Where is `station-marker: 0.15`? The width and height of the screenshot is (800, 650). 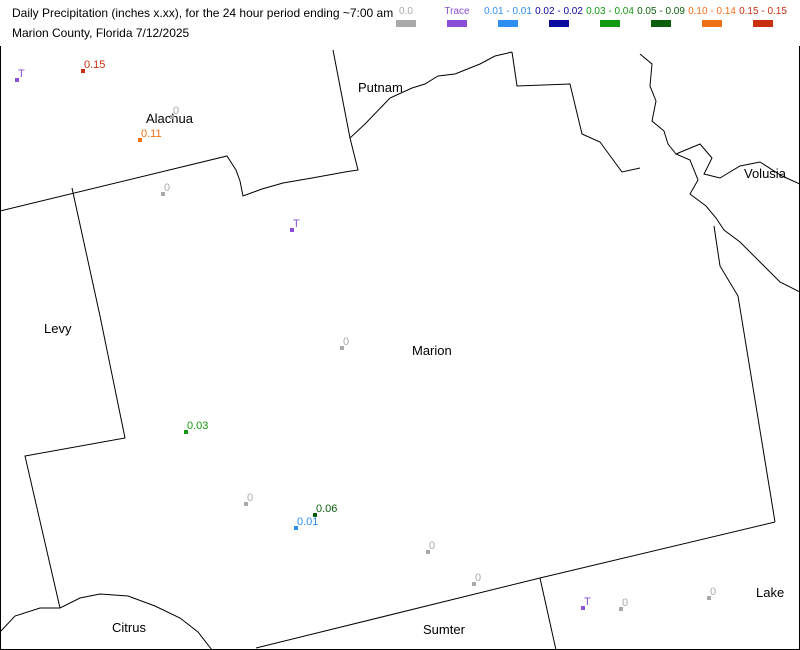 station-marker: 0.15 is located at coordinates (93, 66).